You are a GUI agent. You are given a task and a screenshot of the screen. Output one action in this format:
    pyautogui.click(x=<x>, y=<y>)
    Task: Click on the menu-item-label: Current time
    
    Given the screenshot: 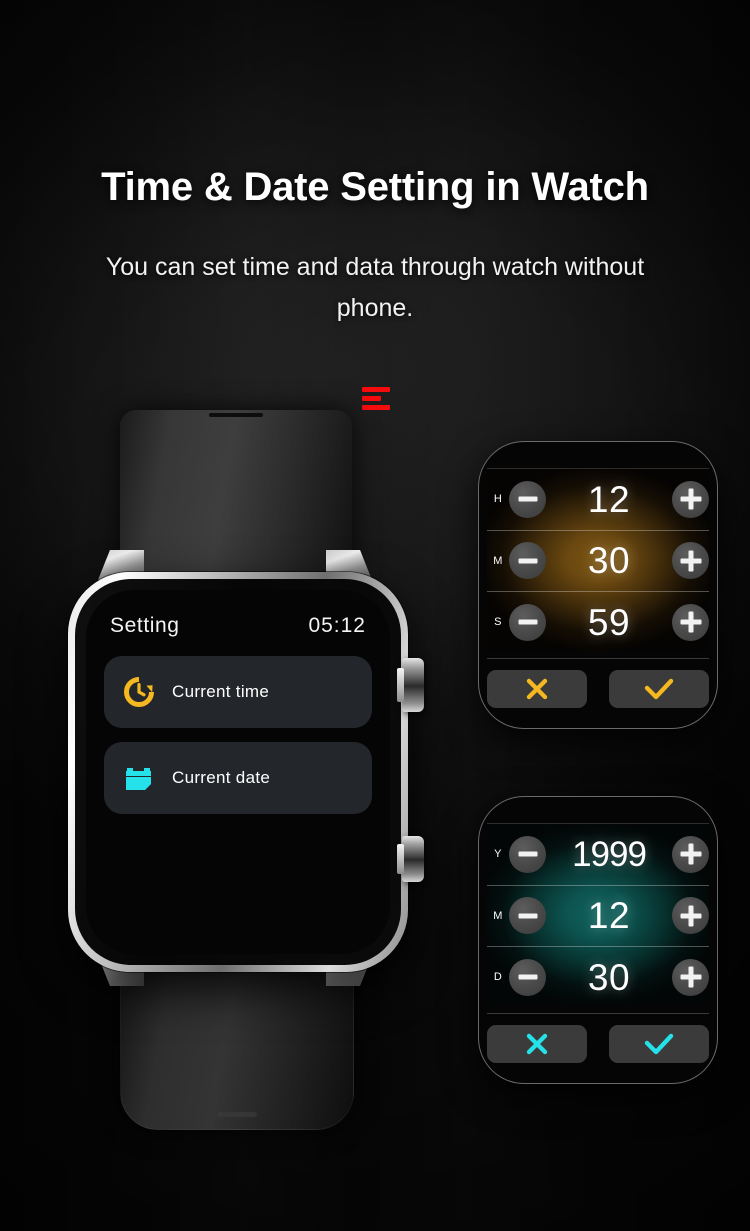 What is the action you would take?
    pyautogui.click(x=221, y=691)
    